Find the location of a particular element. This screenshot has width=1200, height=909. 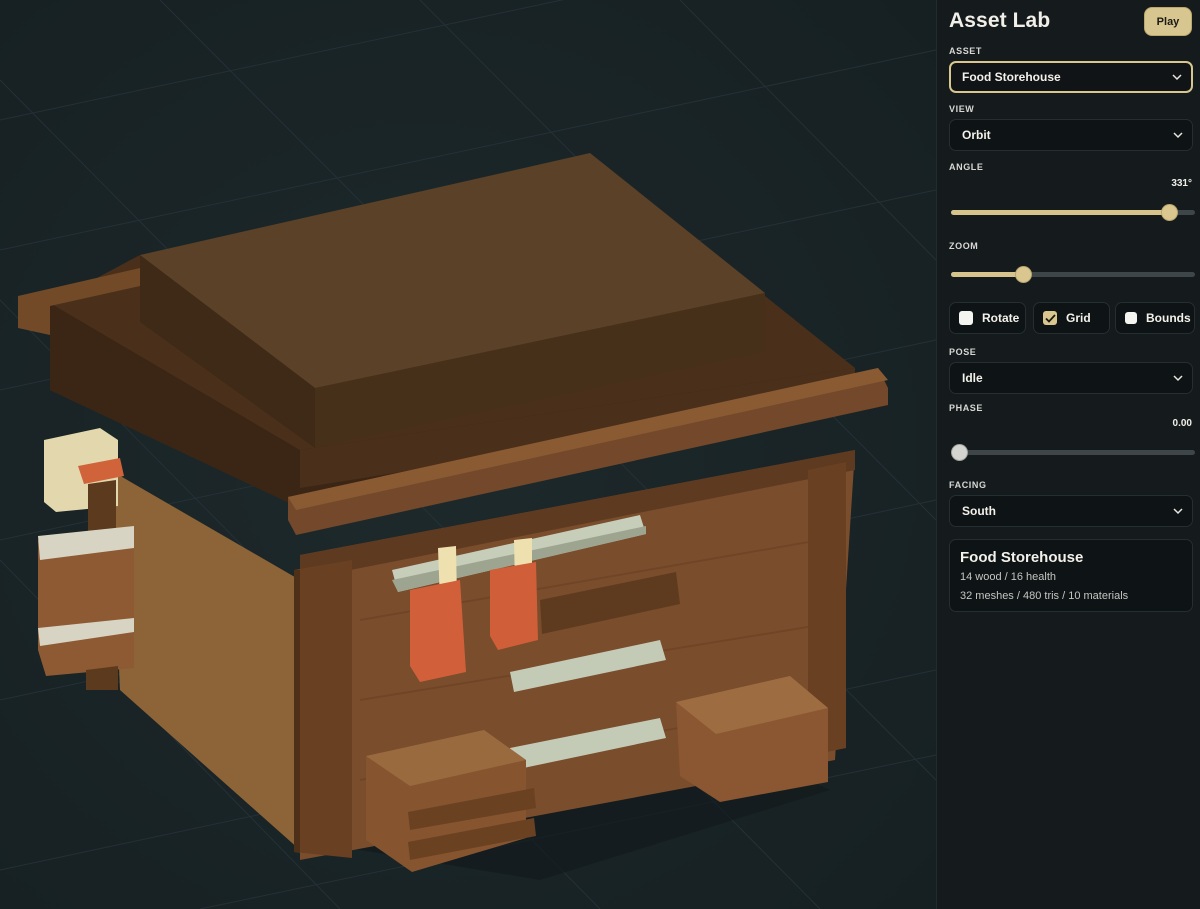

asset-select: Food Storehouse is located at coordinates (1071, 77).